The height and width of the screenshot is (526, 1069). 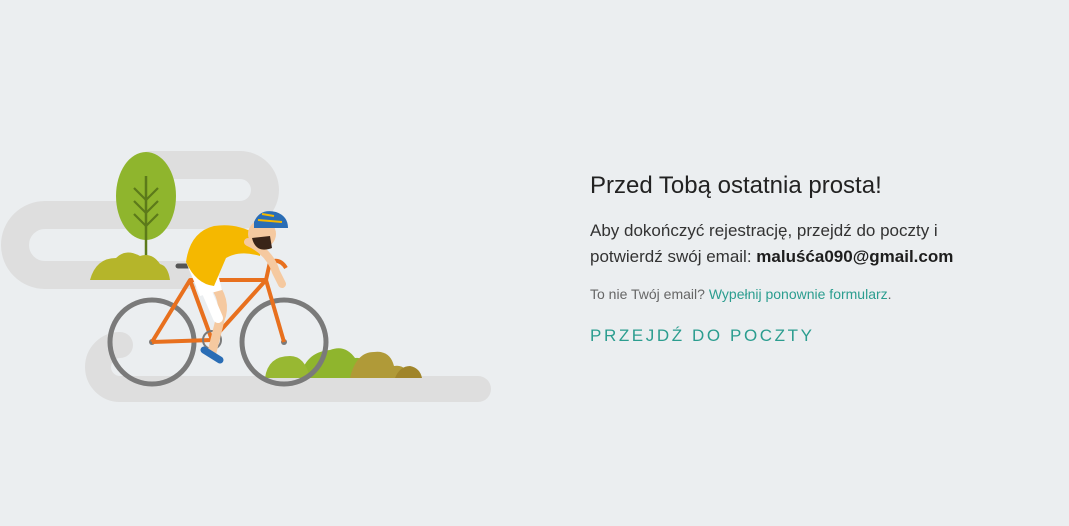 I want to click on cyclist-graphic, so click(x=237, y=287).